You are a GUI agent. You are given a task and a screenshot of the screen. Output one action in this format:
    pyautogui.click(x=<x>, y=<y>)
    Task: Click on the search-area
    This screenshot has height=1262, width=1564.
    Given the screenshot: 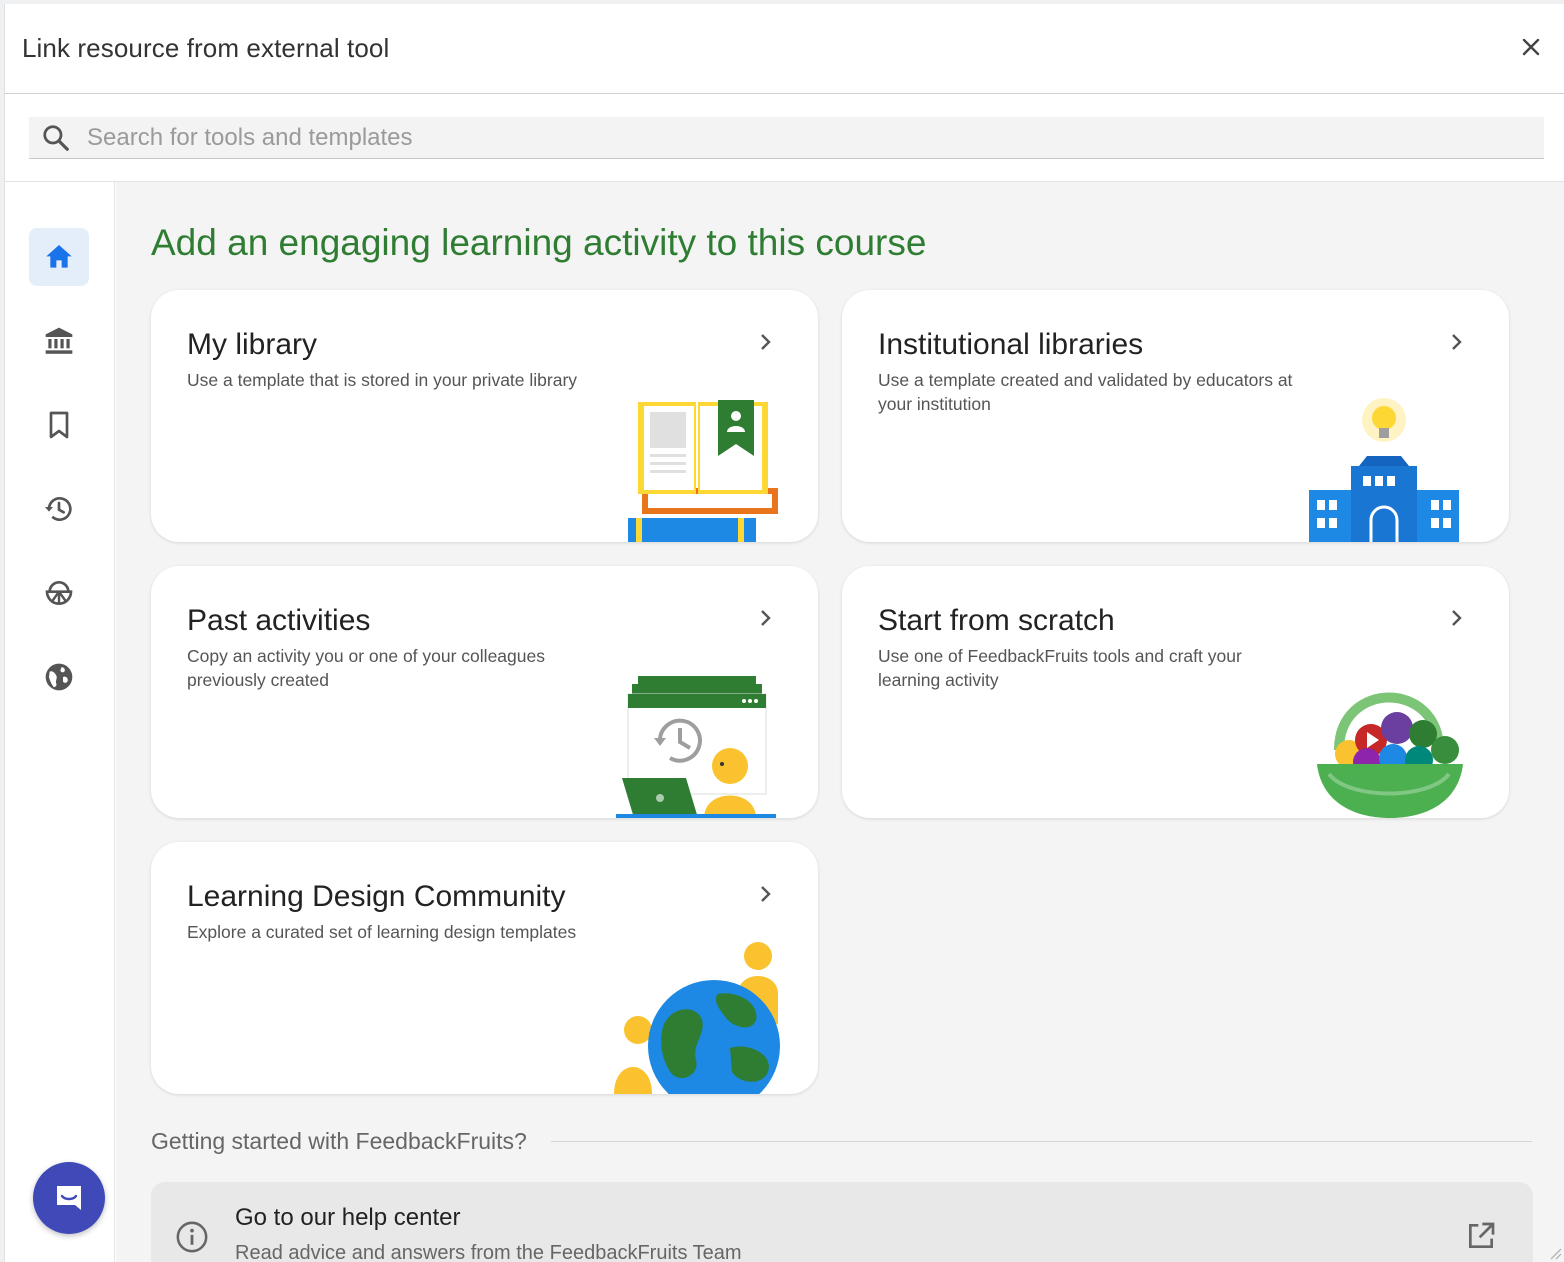 What is the action you would take?
    pyautogui.click(x=784, y=138)
    